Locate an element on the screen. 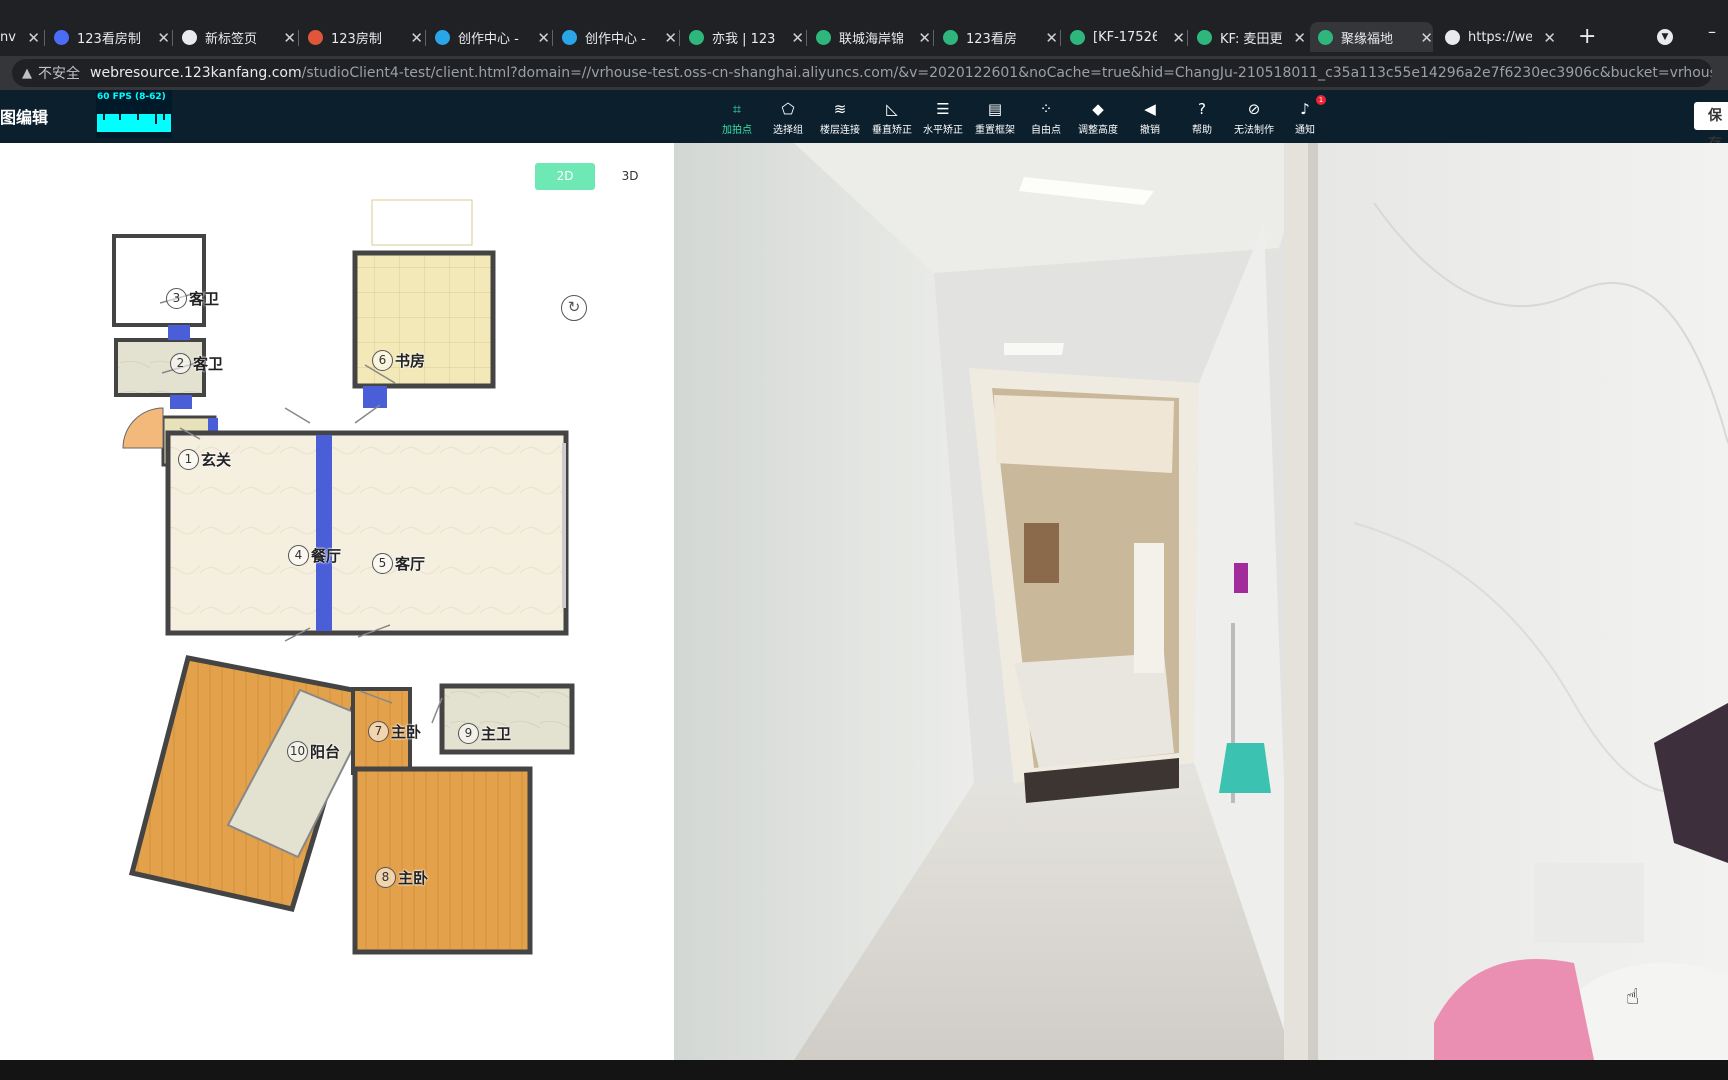 The width and height of the screenshot is (1728, 1080). browser-tab: https://wel ✕ is located at coordinates (1496, 37).